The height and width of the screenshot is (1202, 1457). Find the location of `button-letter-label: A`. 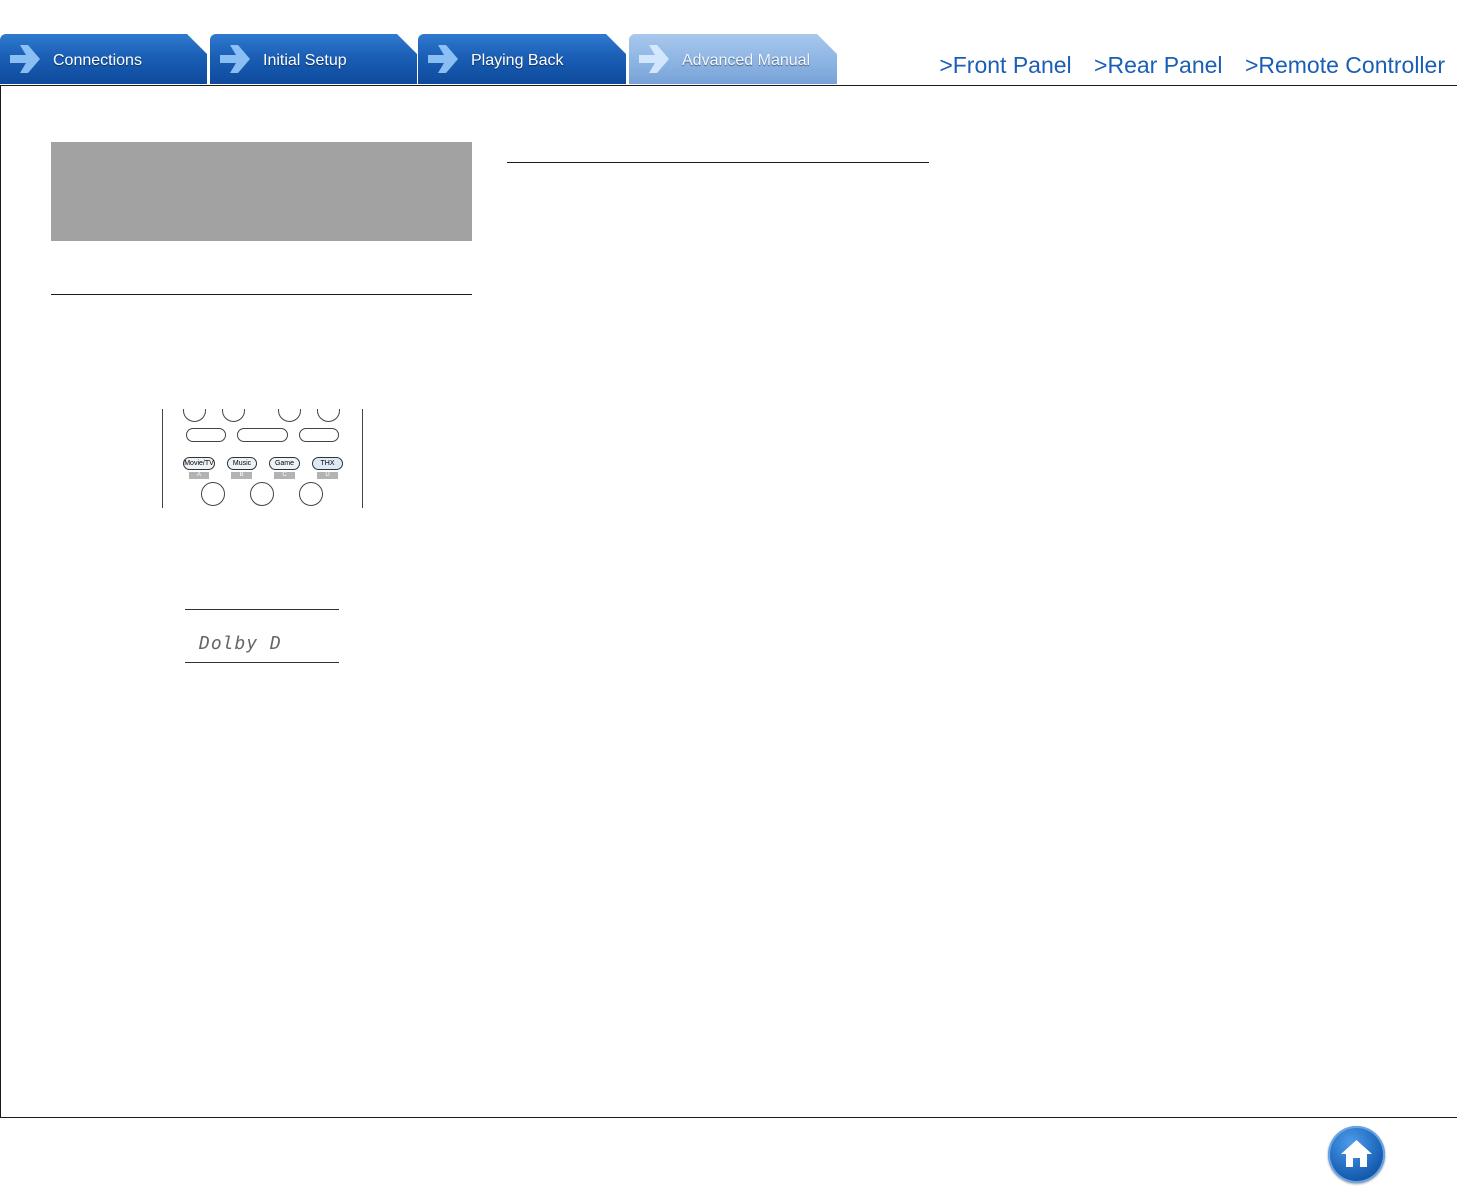

button-letter-label: A is located at coordinates (199, 475).